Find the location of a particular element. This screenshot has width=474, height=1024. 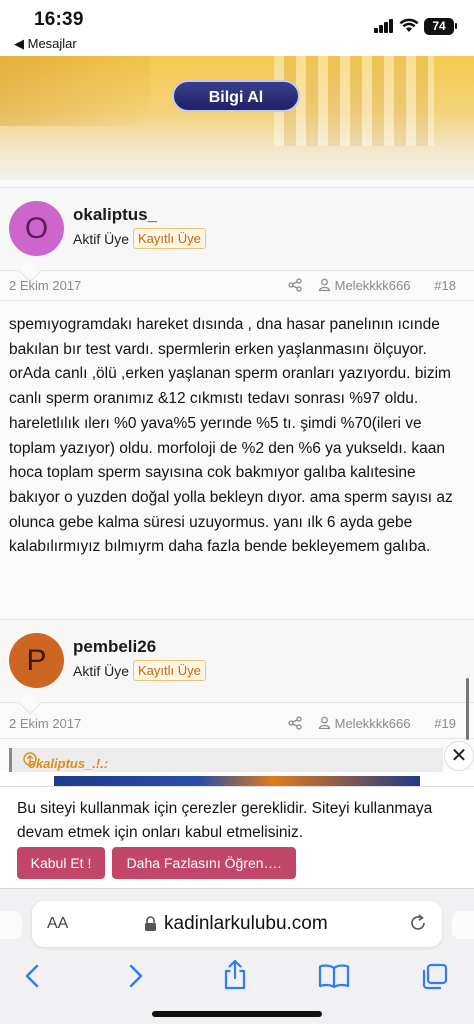

bookmarks-icon is located at coordinates (334, 976).